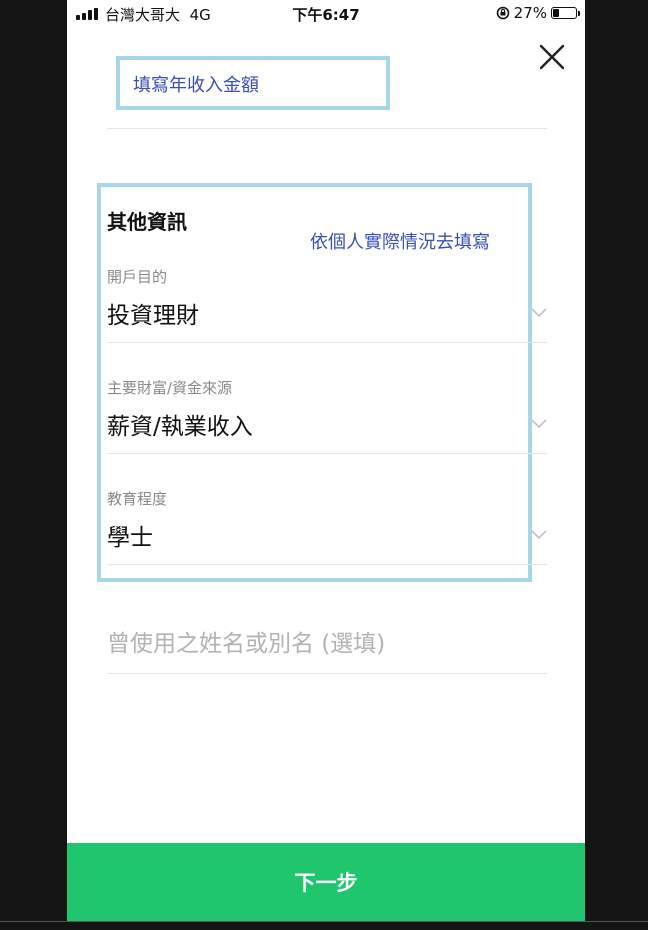  I want to click on battery-indicator: 27%, so click(538, 13).